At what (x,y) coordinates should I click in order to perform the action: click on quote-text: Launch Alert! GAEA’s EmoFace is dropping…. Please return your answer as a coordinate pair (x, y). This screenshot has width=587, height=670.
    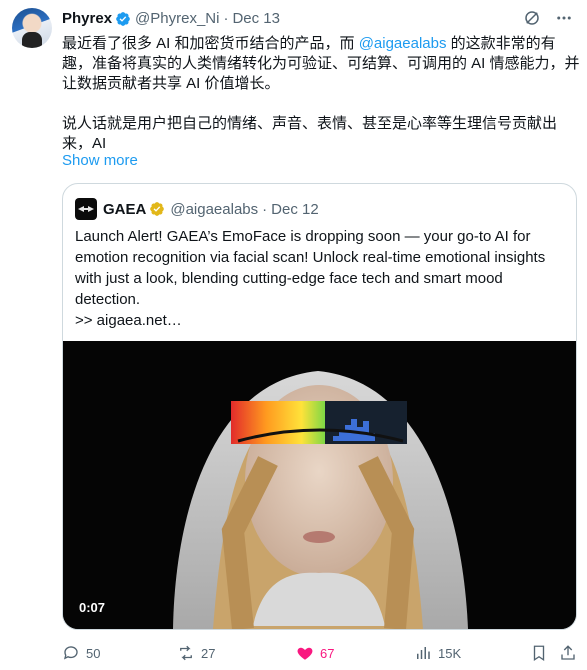
    Looking at the image, I should click on (320, 278).